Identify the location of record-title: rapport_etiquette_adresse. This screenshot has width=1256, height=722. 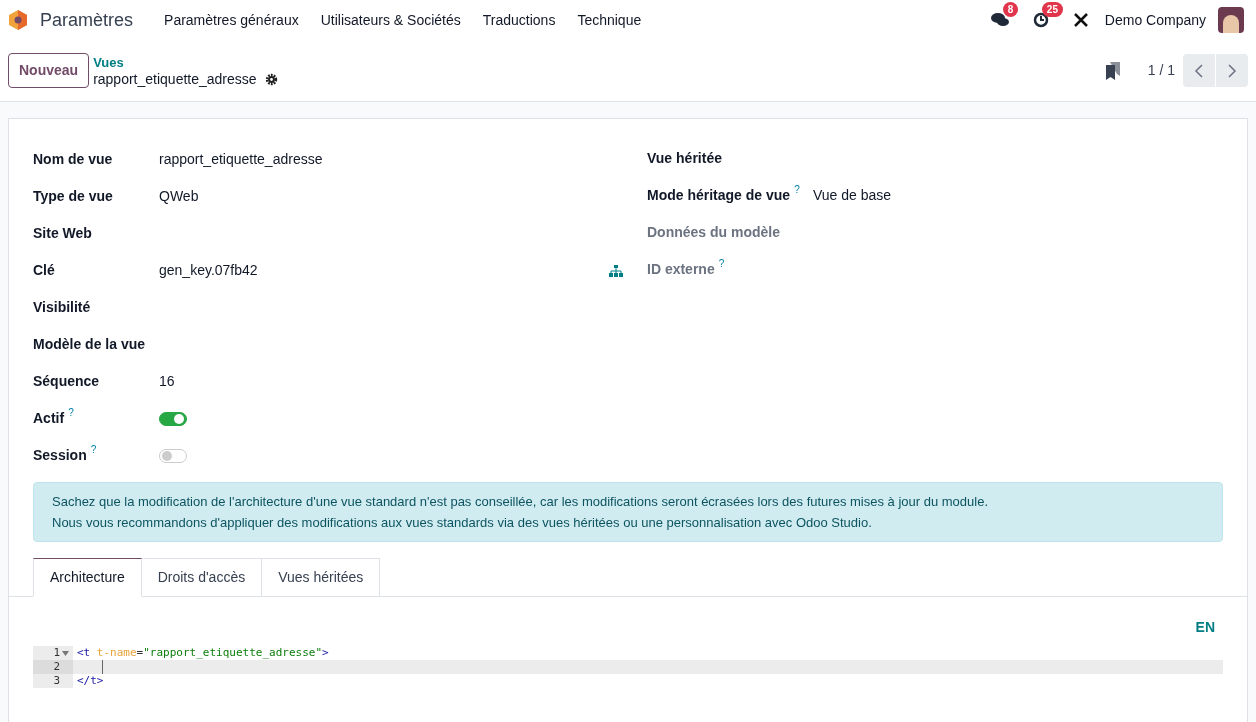
(175, 79).